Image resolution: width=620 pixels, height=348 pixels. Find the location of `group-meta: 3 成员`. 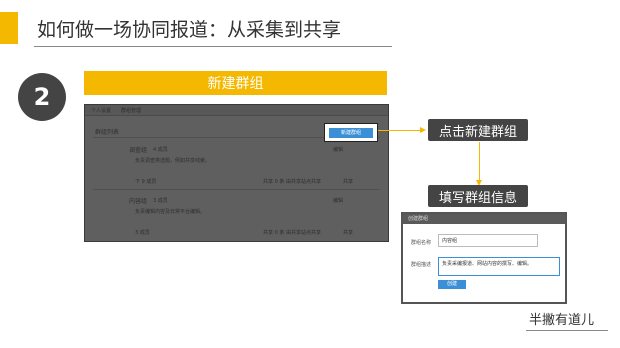

group-meta: 3 成员 is located at coordinates (142, 233).